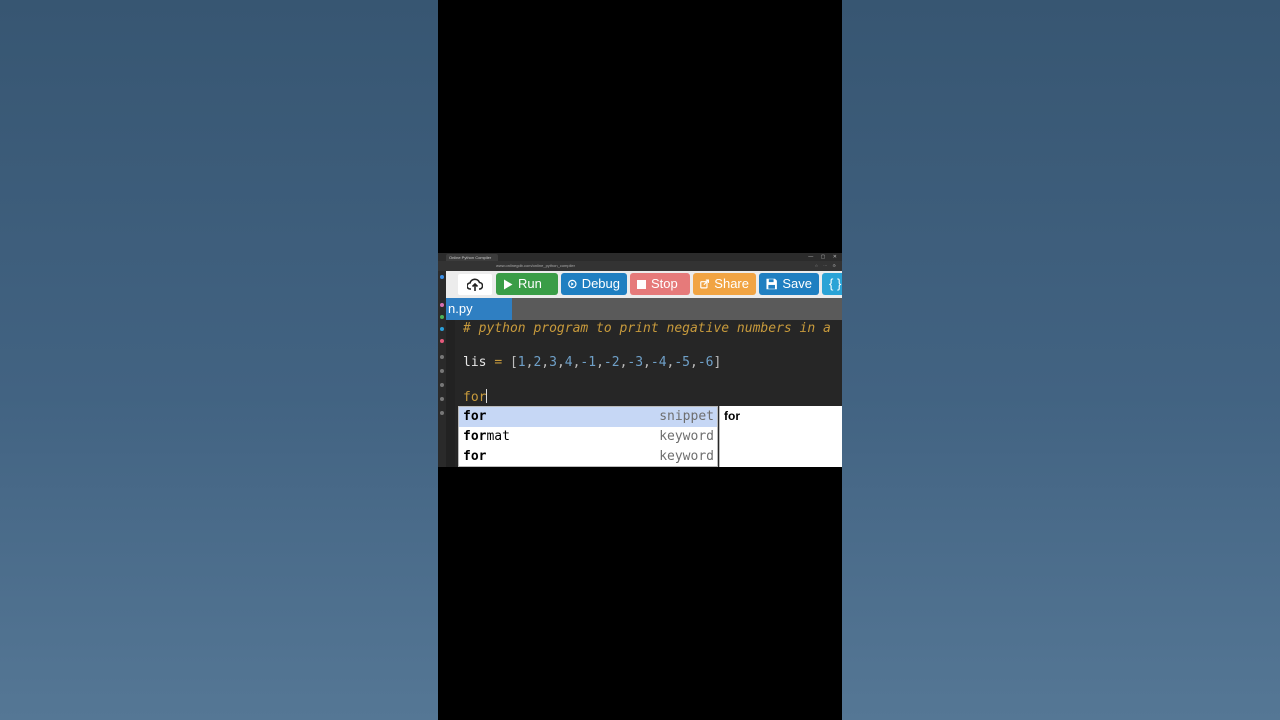 This screenshot has height=720, width=1280. Describe the element at coordinates (731, 283) in the screenshot. I see `share-label: Share` at that location.